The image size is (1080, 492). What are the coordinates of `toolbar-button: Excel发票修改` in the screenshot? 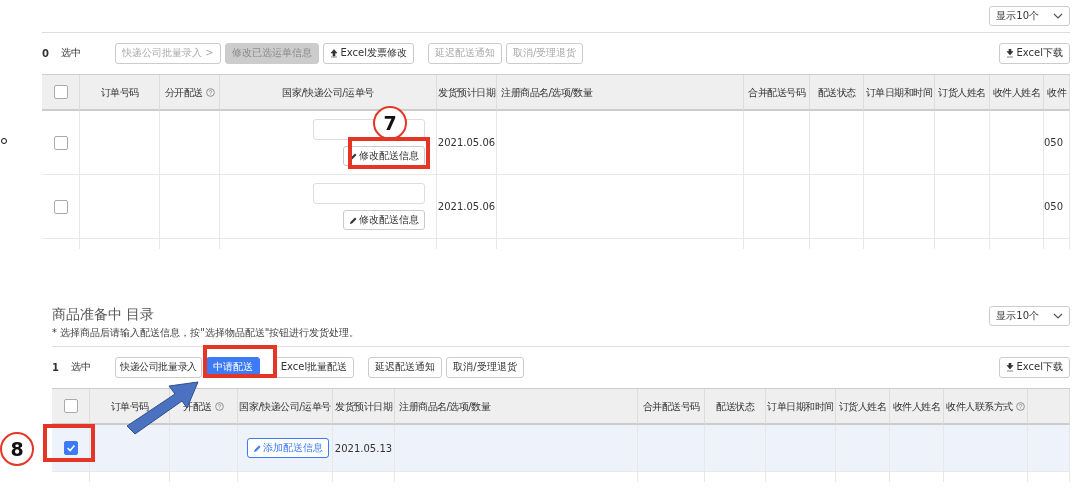 It's located at (368, 53).